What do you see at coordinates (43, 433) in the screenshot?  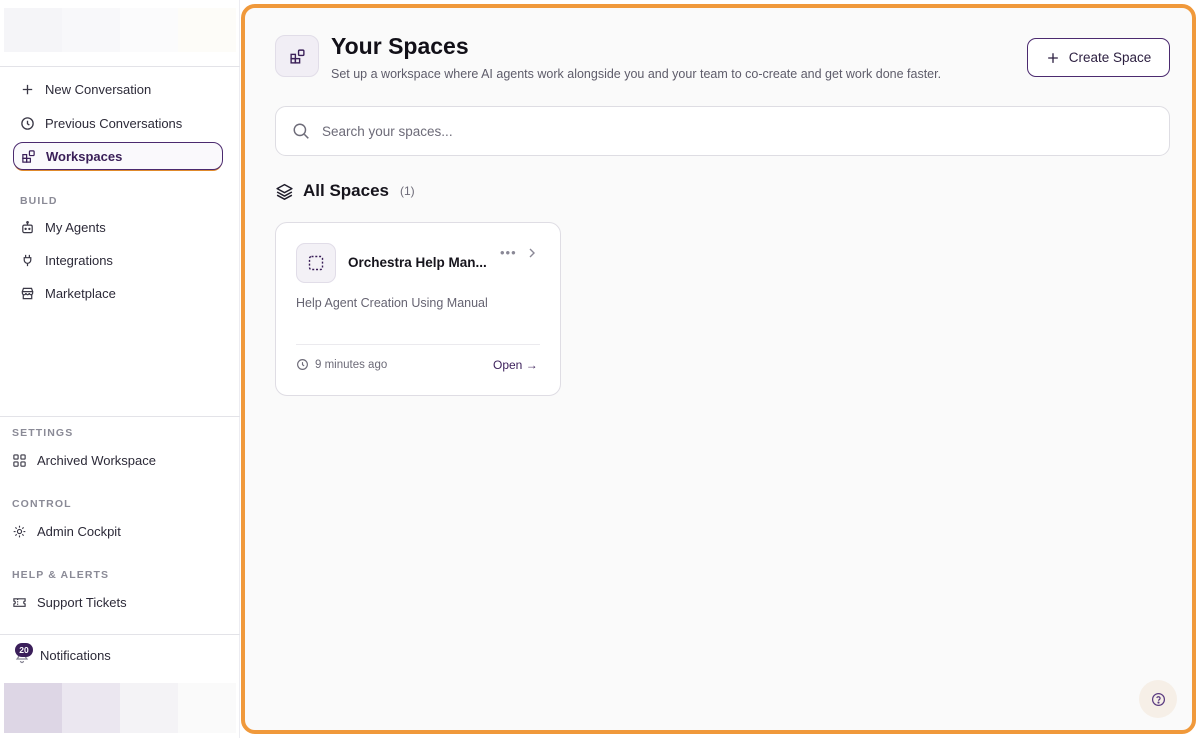 I see `section-label-settings: SETTINGS` at bounding box center [43, 433].